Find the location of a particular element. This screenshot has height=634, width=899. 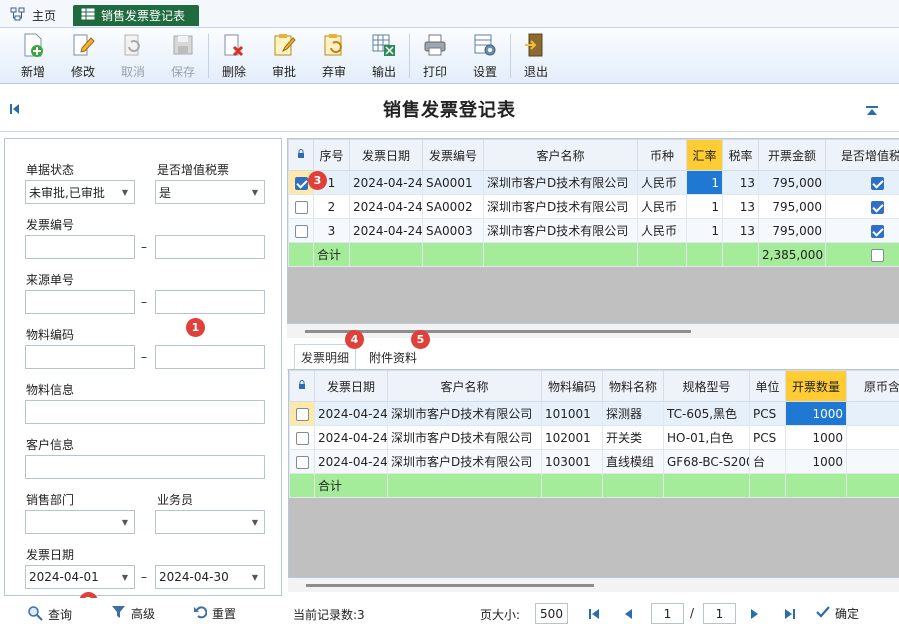

vat-select: 是 ▼ is located at coordinates (210, 192).